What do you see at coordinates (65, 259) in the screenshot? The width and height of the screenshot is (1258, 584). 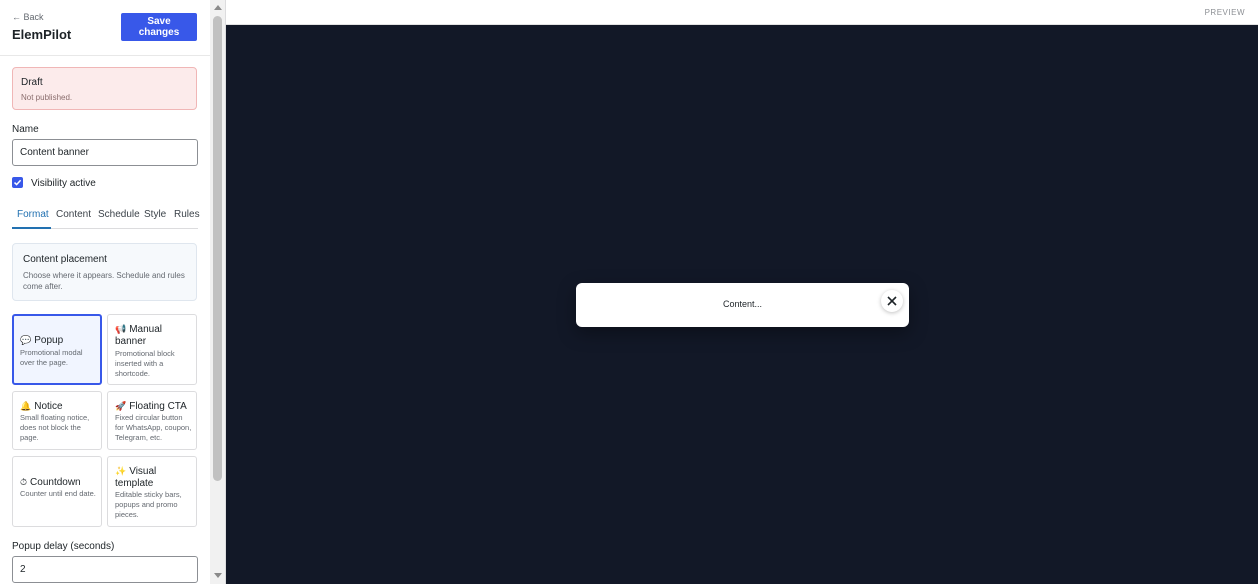 I see `placement-title: Content placement` at bounding box center [65, 259].